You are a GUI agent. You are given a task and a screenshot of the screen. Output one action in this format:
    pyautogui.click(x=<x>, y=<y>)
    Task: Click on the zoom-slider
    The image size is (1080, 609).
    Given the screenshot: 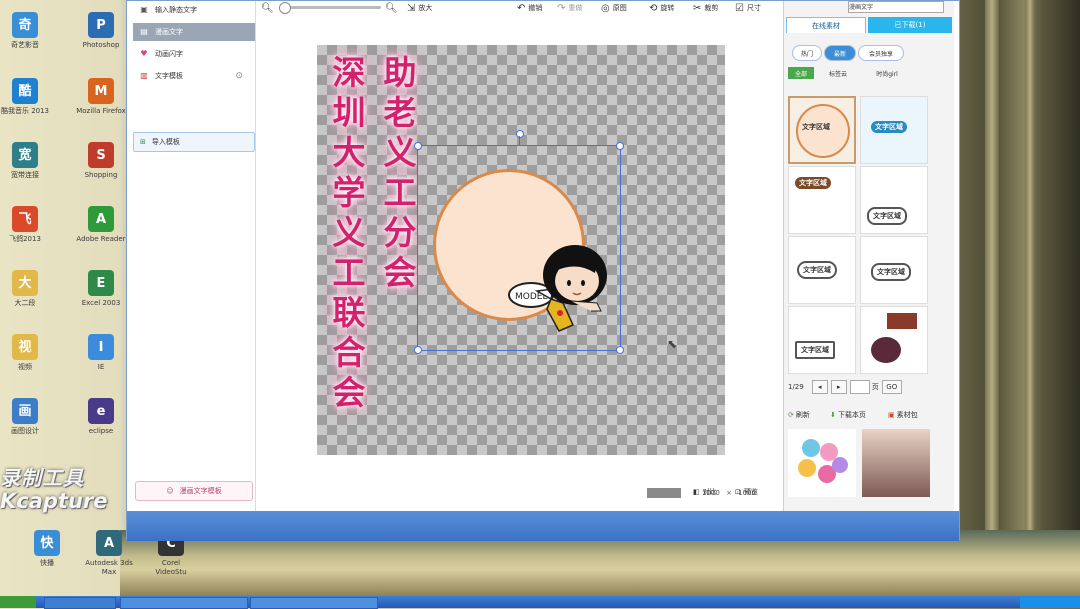 What is the action you would take?
    pyautogui.click(x=330, y=8)
    